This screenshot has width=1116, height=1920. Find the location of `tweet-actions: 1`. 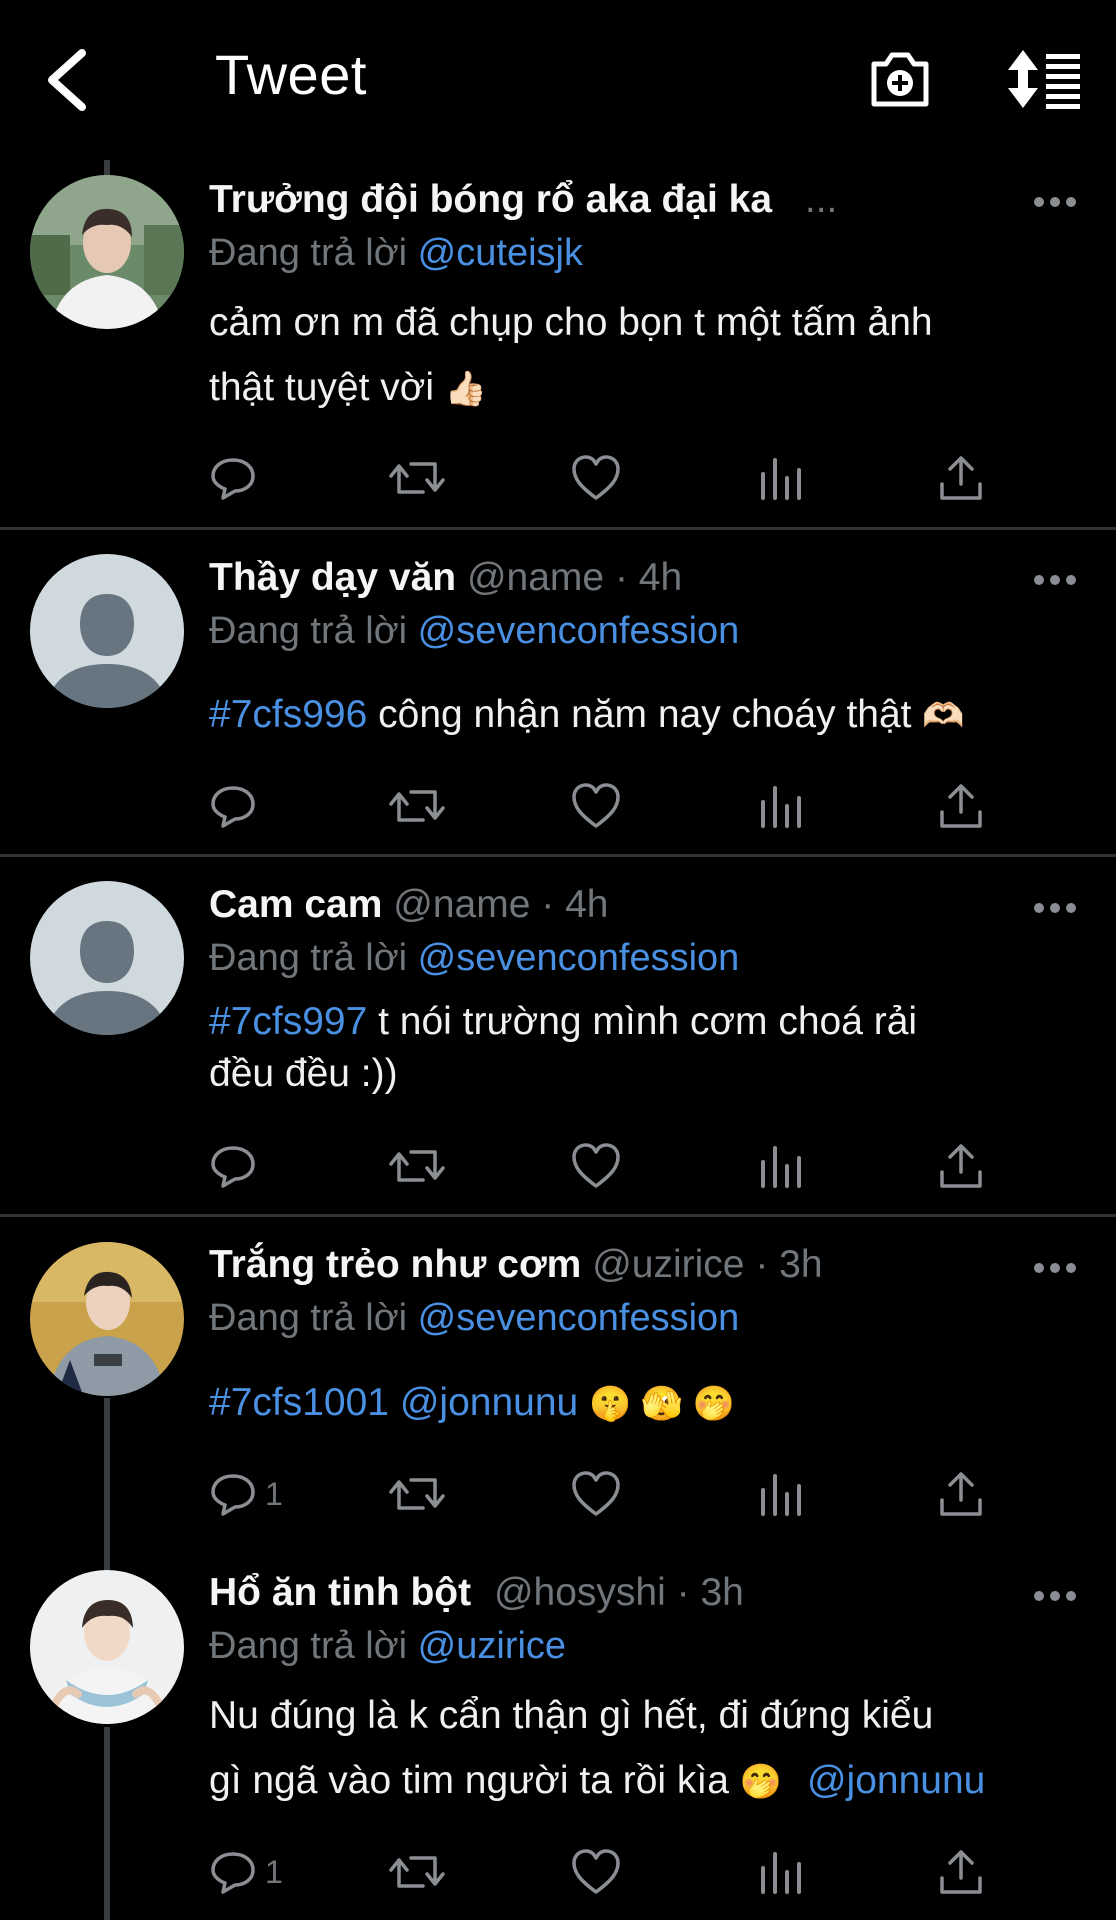

tweet-actions: 1 is located at coordinates (609, 1494).